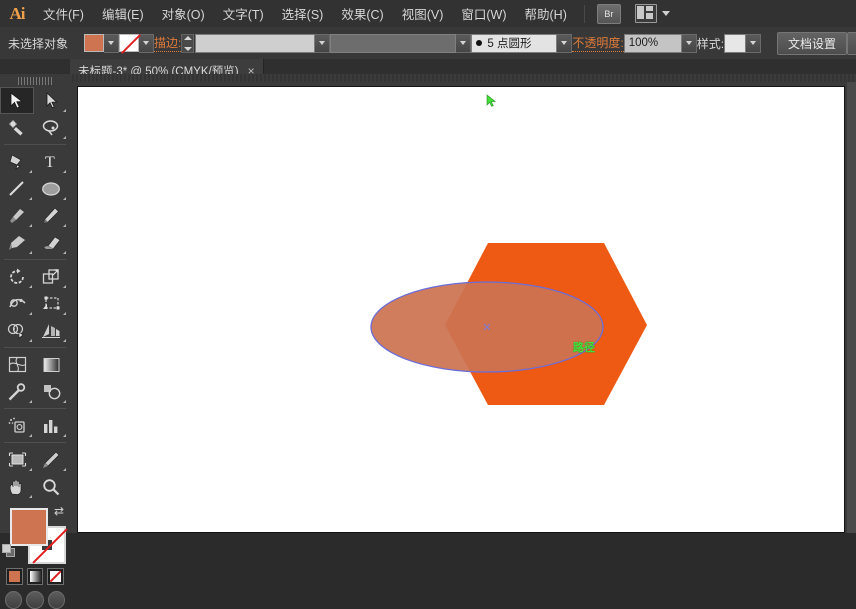  Describe the element at coordinates (362, 13) in the screenshot. I see `menu-effect: 效果(C)` at that location.